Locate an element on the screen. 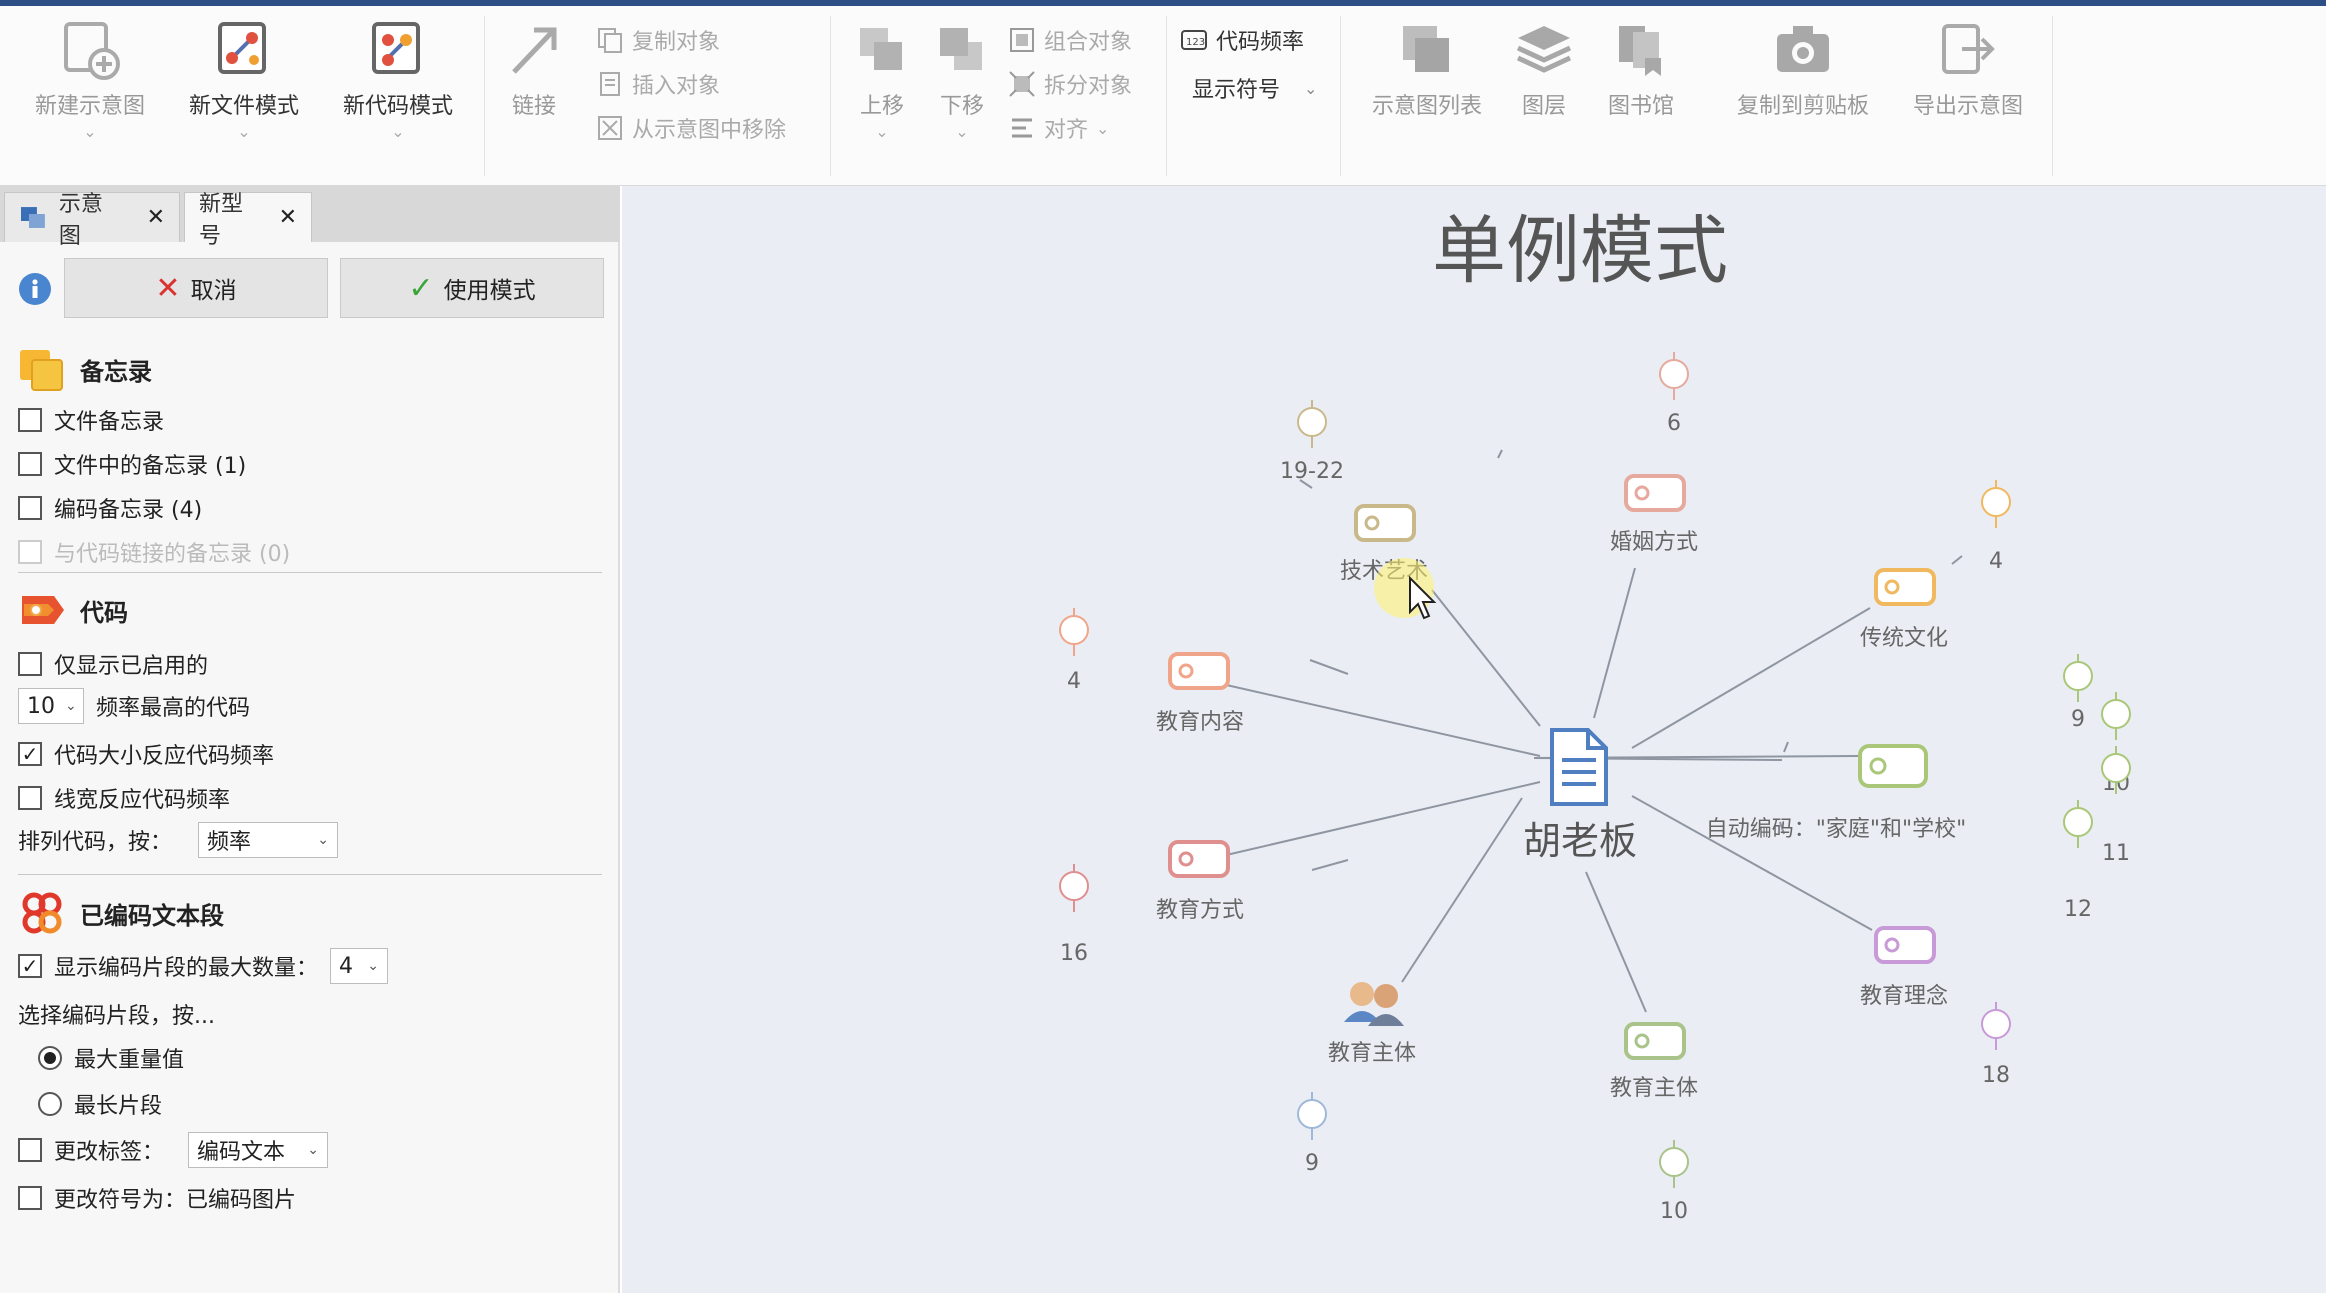 The height and width of the screenshot is (1293, 2326). show-symbol-dropdown: 显示符号 ⌄ is located at coordinates (1254, 88).